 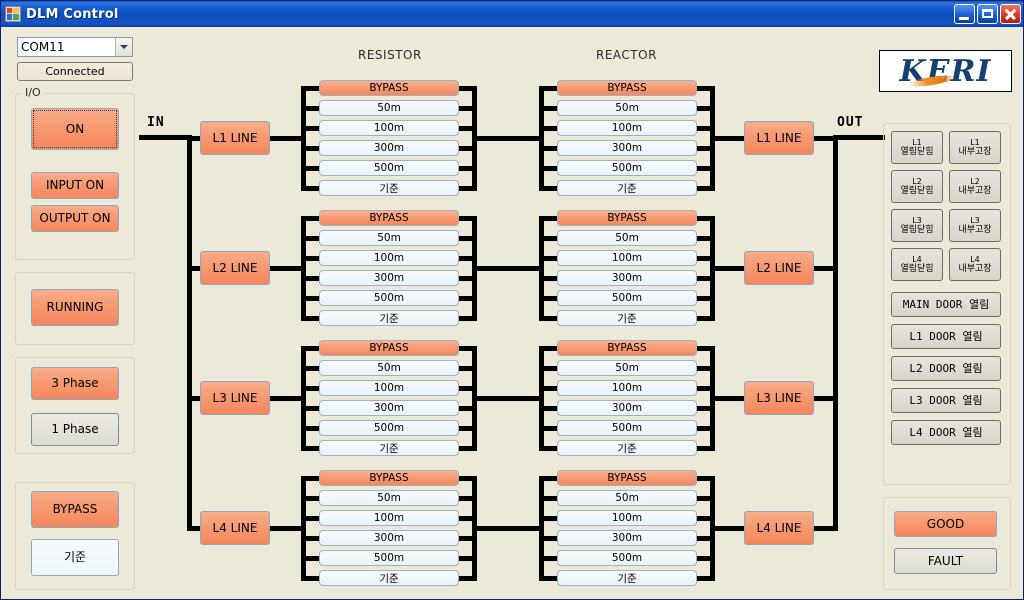 What do you see at coordinates (389, 498) in the screenshot?
I see `resistor-step-4-2: 50m` at bounding box center [389, 498].